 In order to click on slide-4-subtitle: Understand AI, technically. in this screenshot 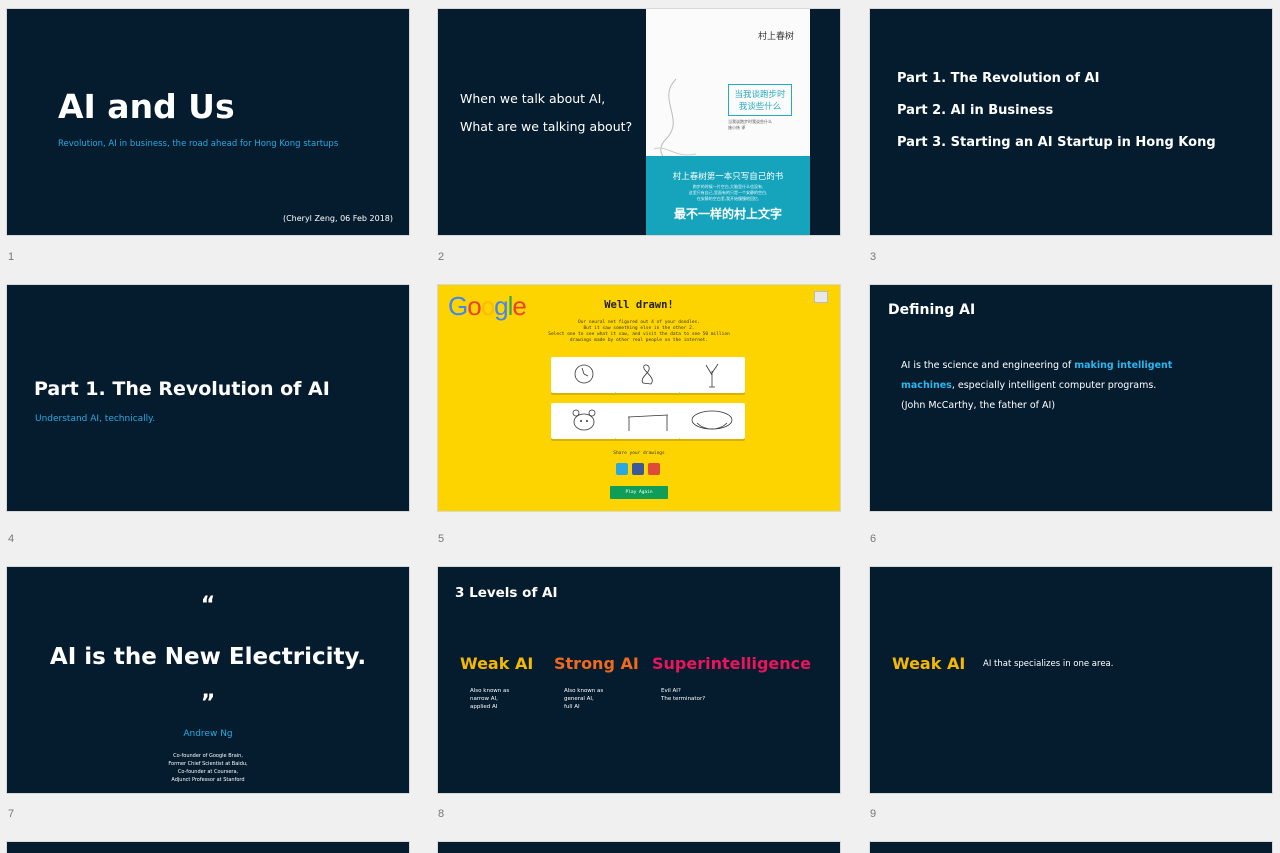, I will do `click(95, 419)`.